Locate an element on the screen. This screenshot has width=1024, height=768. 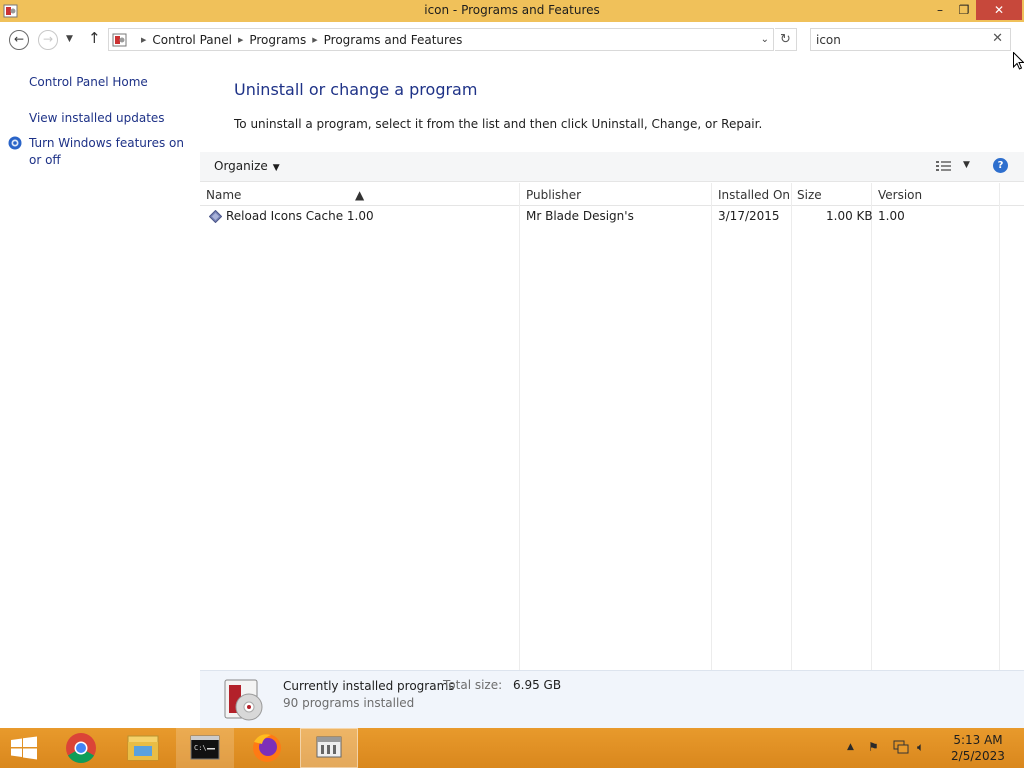
chrome-taskbar-button is located at coordinates (81, 748).